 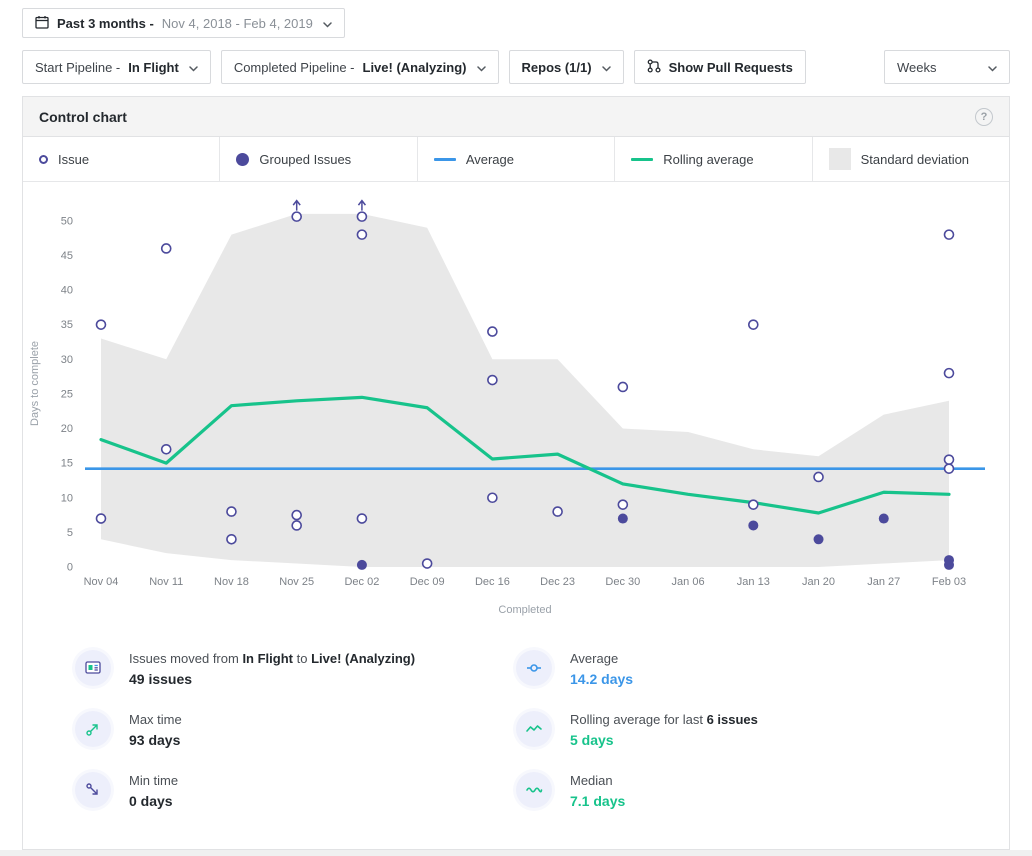 What do you see at coordinates (186, 658) in the screenshot?
I see `stat-label-part: Issues moved from` at bounding box center [186, 658].